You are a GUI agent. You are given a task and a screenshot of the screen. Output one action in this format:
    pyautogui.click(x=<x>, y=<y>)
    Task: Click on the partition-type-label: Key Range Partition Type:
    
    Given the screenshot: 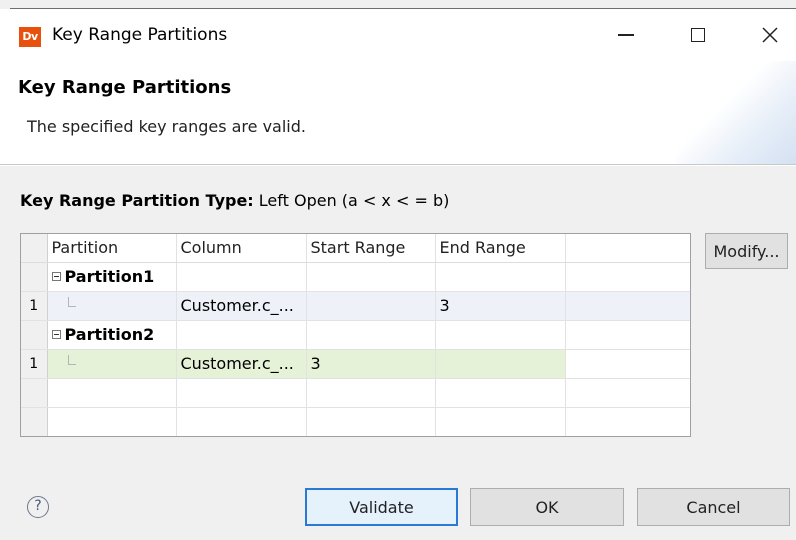 What is the action you would take?
    pyautogui.click(x=137, y=200)
    